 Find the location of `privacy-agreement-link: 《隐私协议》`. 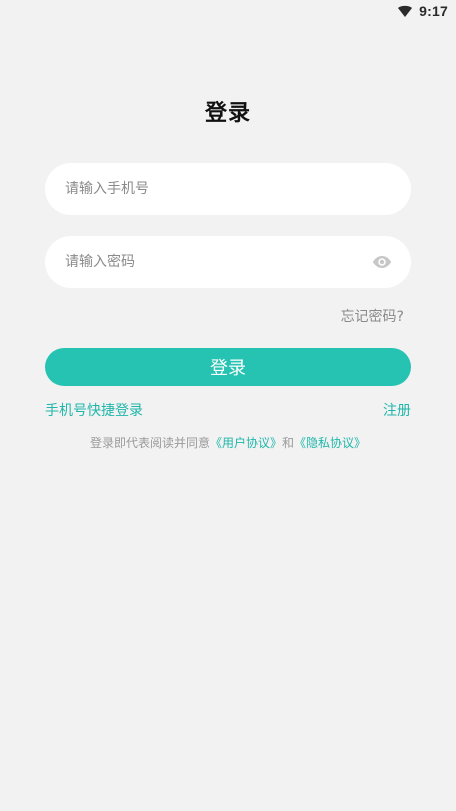

privacy-agreement-link: 《隐私协议》 is located at coordinates (330, 443).